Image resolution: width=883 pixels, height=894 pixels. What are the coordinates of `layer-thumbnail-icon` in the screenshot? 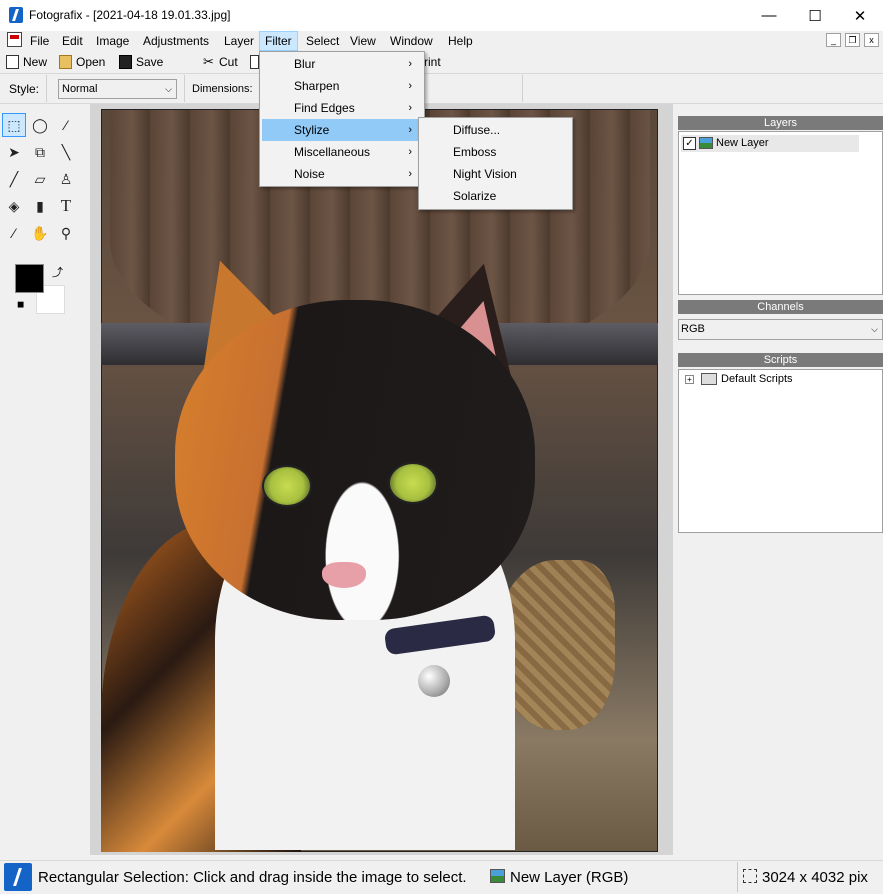 It's located at (706, 143).